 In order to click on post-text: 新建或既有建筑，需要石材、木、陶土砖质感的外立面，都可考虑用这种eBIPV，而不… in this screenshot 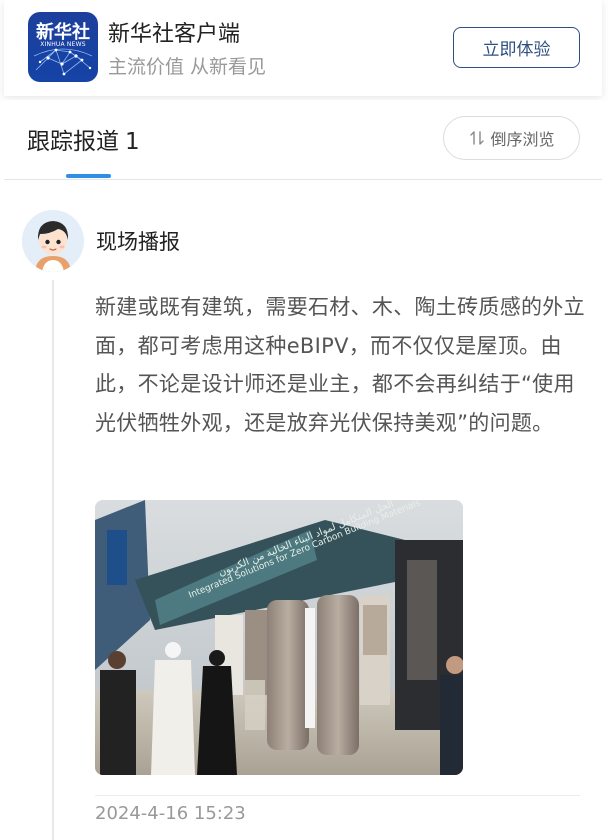, I will do `click(340, 365)`.